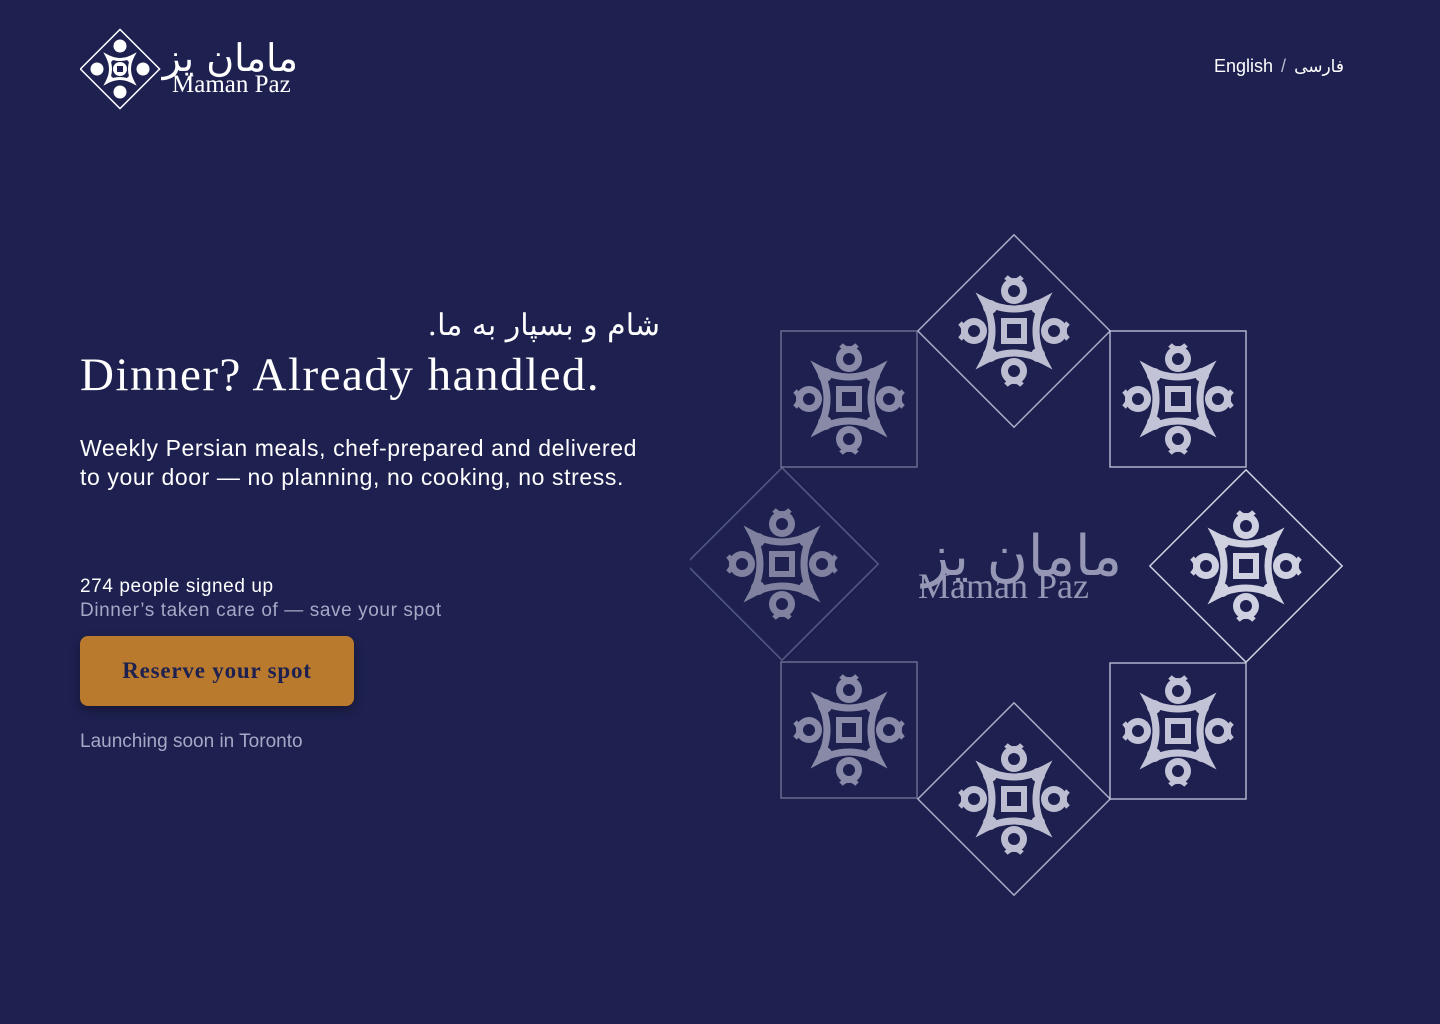  What do you see at coordinates (1243, 66) in the screenshot?
I see `lang-english-link: English` at bounding box center [1243, 66].